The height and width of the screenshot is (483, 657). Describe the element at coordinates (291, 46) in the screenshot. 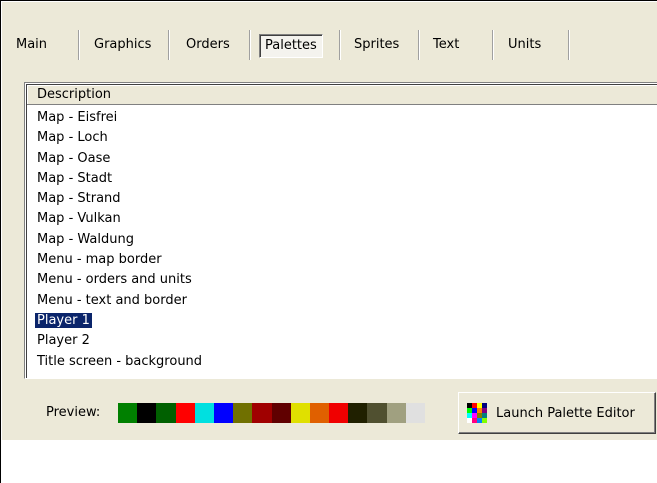

I see `tab-palettes: Palettes` at that location.